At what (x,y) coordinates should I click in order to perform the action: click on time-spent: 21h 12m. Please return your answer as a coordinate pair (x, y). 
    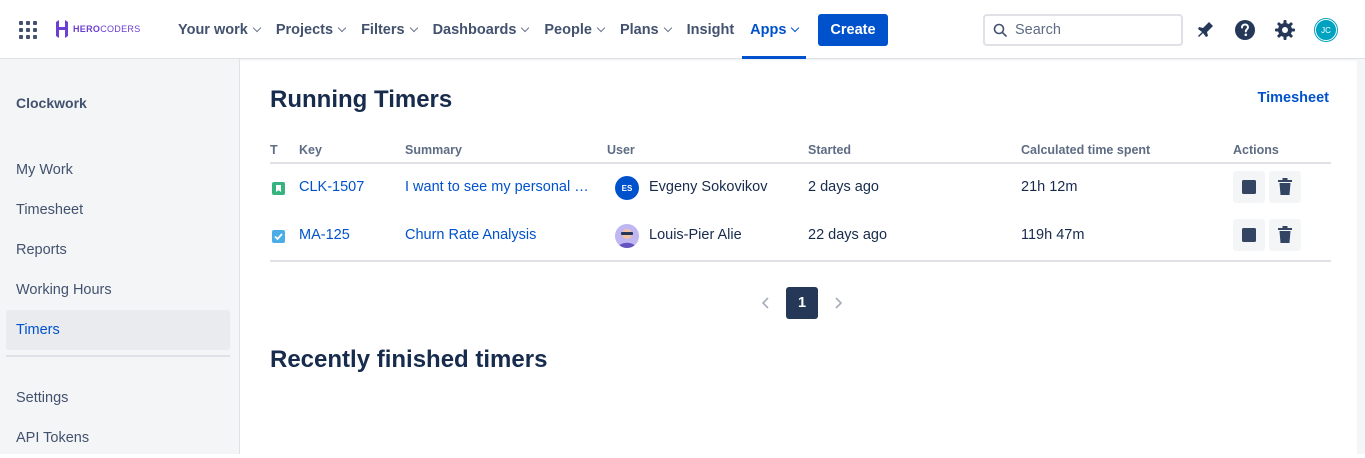
    Looking at the image, I should click on (1049, 187).